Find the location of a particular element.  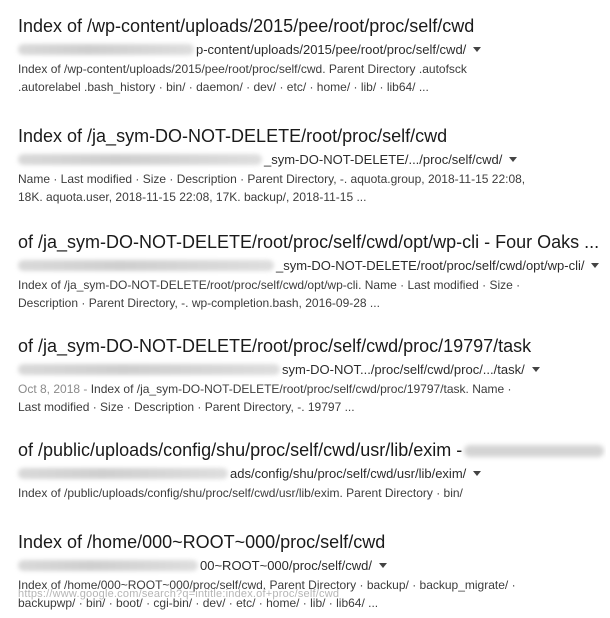

snippet-date: Oct 8, 2018 - is located at coordinates (53, 389).